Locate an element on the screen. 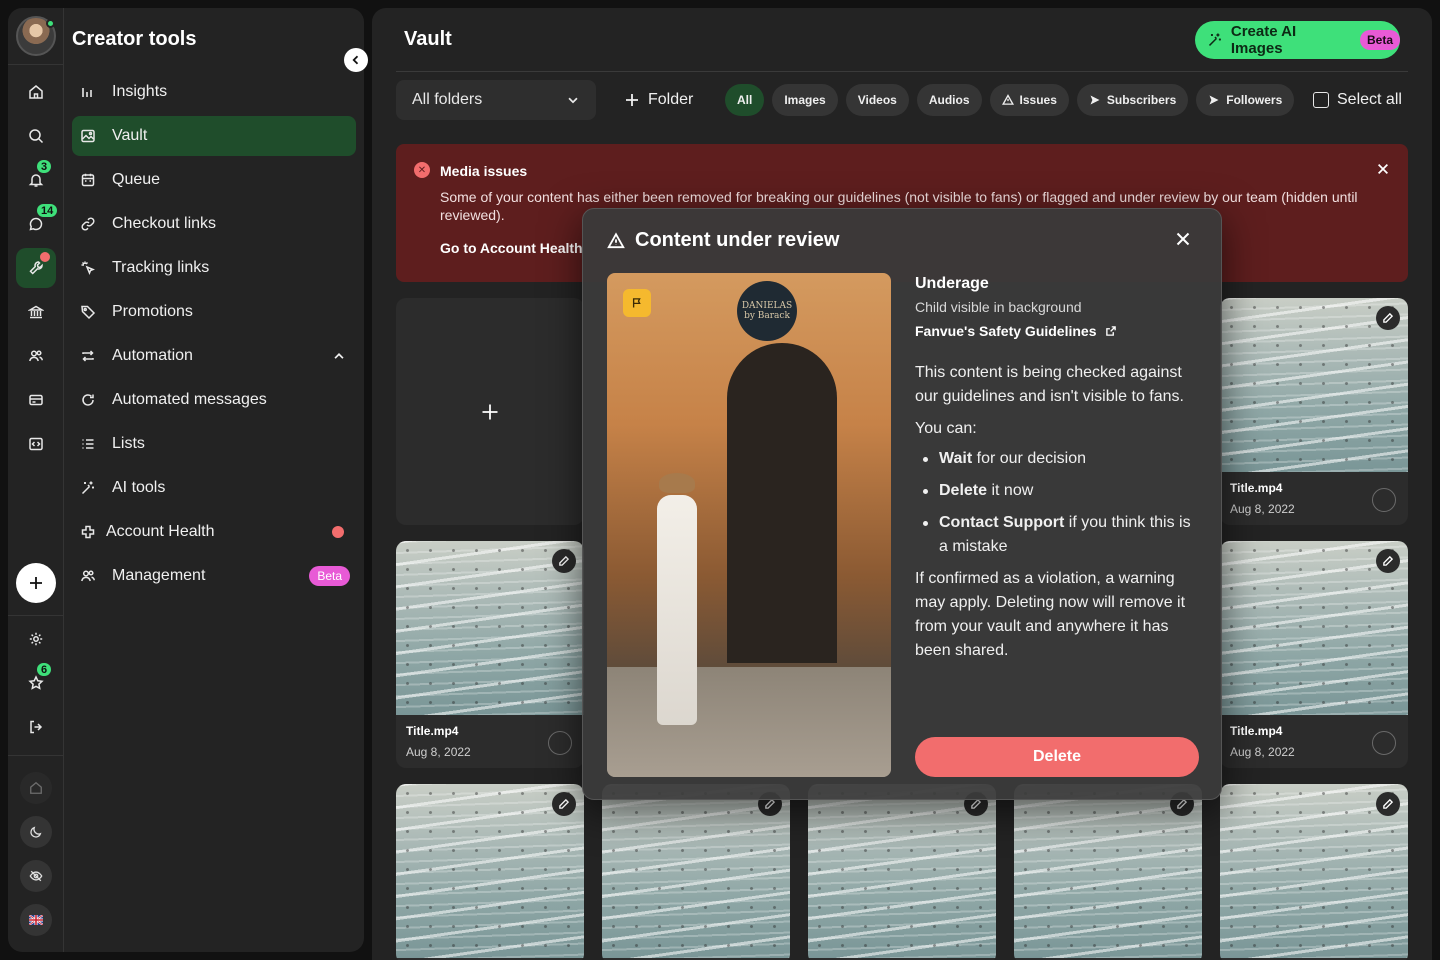 The width and height of the screenshot is (1440, 960). filter-chip-followers: Followers is located at coordinates (1245, 100).